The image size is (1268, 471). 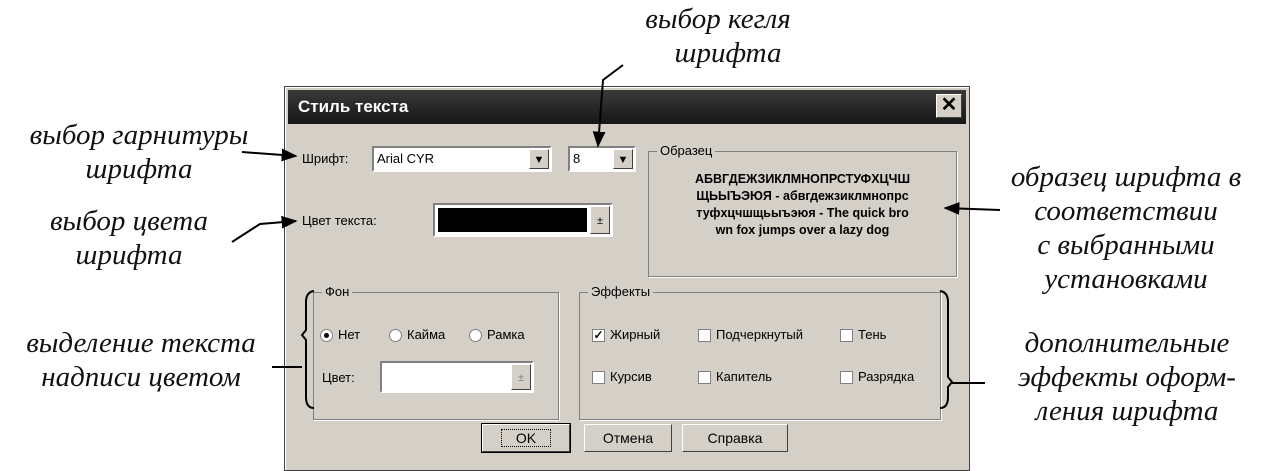 What do you see at coordinates (269, 155) in the screenshot?
I see `typeface-arrow` at bounding box center [269, 155].